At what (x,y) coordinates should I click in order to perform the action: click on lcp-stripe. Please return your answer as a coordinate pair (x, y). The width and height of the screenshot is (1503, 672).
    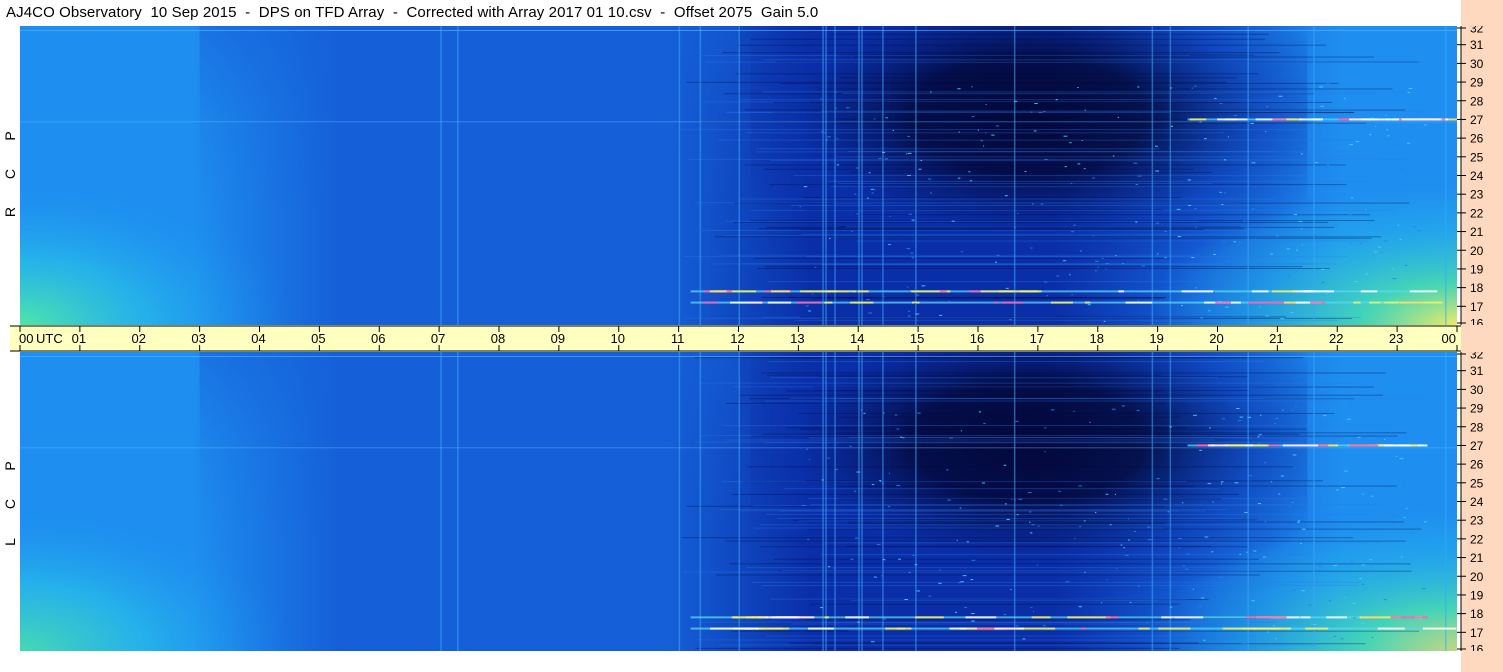
    Looking at the image, I should click on (738, 448).